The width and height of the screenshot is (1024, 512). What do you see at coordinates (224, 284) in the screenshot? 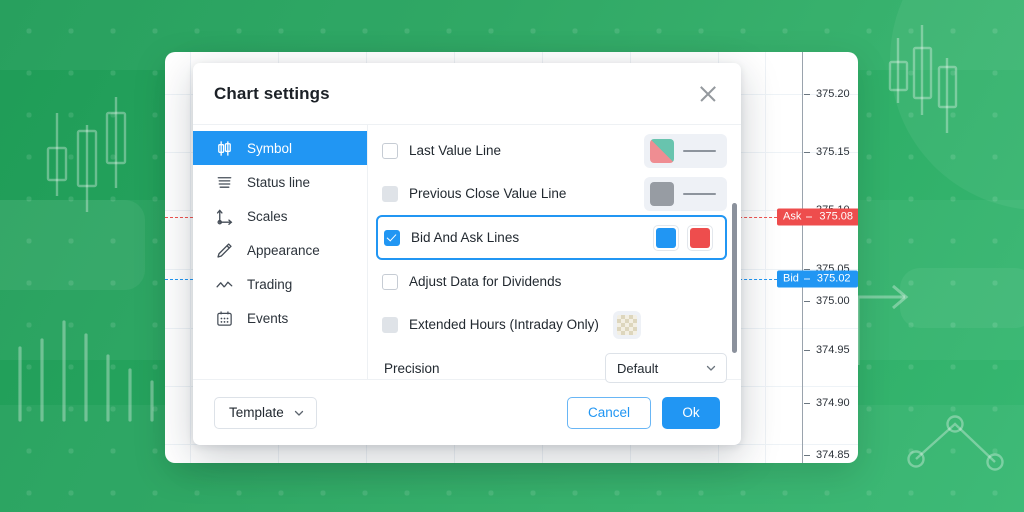
I see `zigzag-icon` at bounding box center [224, 284].